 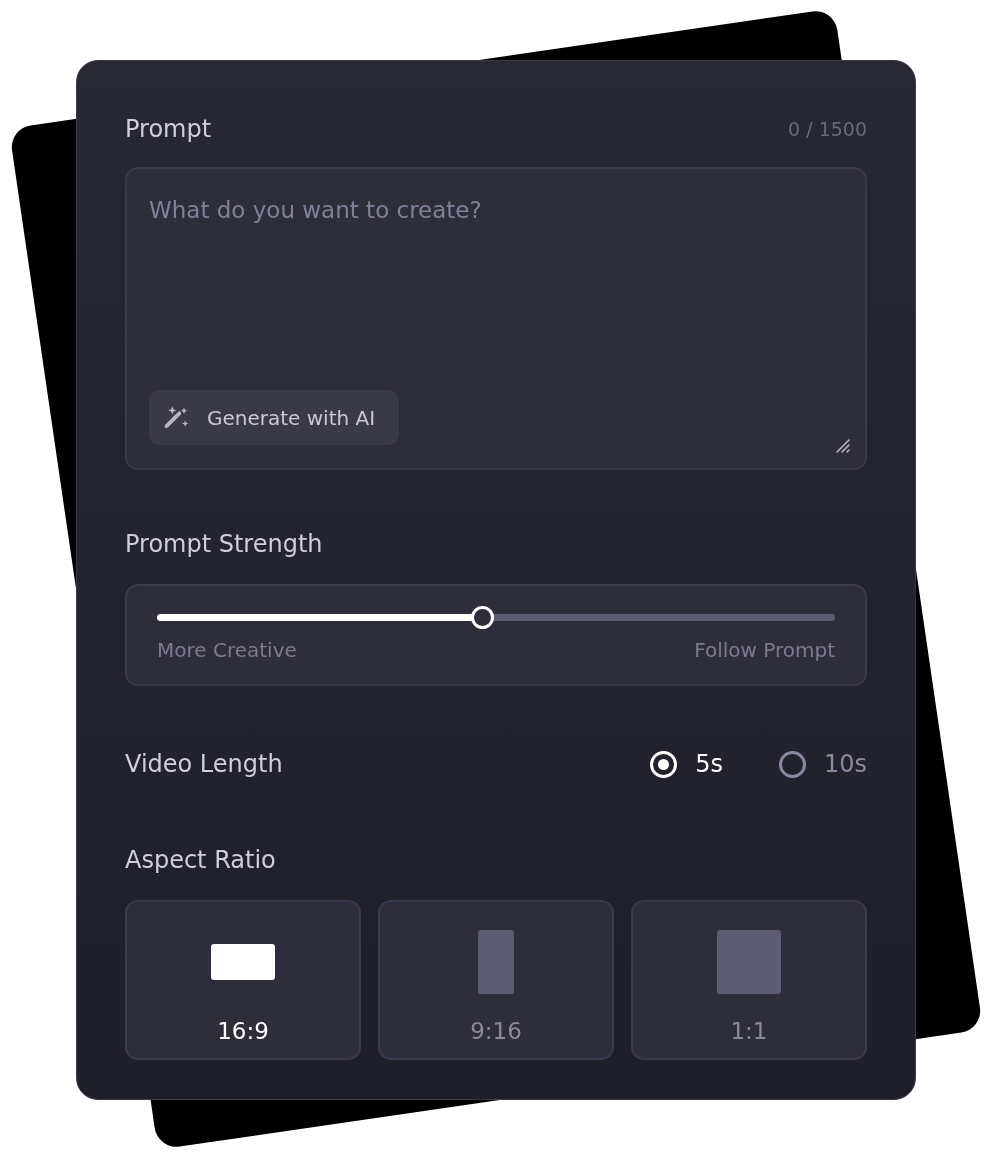 I want to click on aspect-ratio-label: Aspect Ratio, so click(x=201, y=861).